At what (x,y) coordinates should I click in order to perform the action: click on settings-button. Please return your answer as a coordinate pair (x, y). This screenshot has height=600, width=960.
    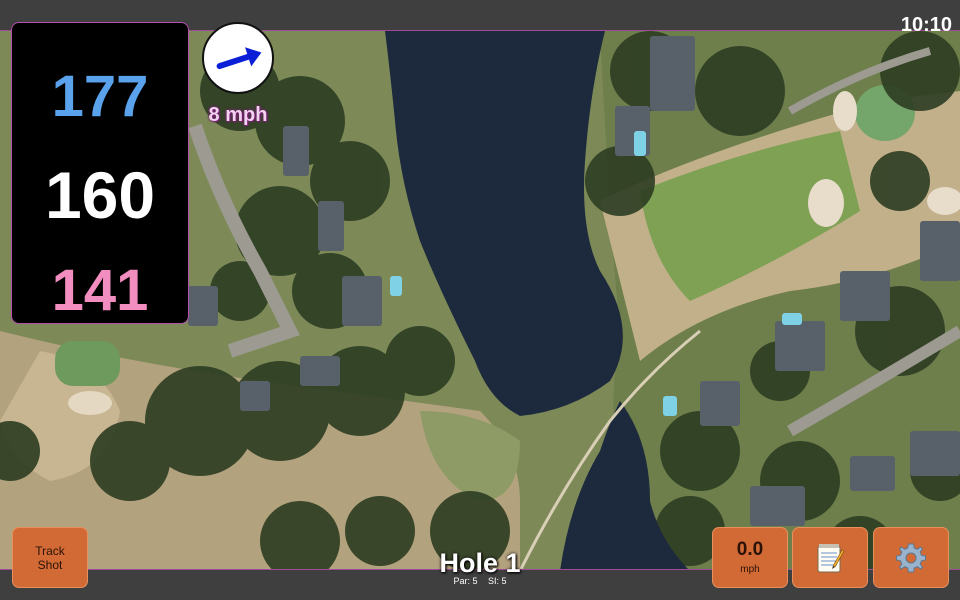
    Looking at the image, I should click on (911, 557).